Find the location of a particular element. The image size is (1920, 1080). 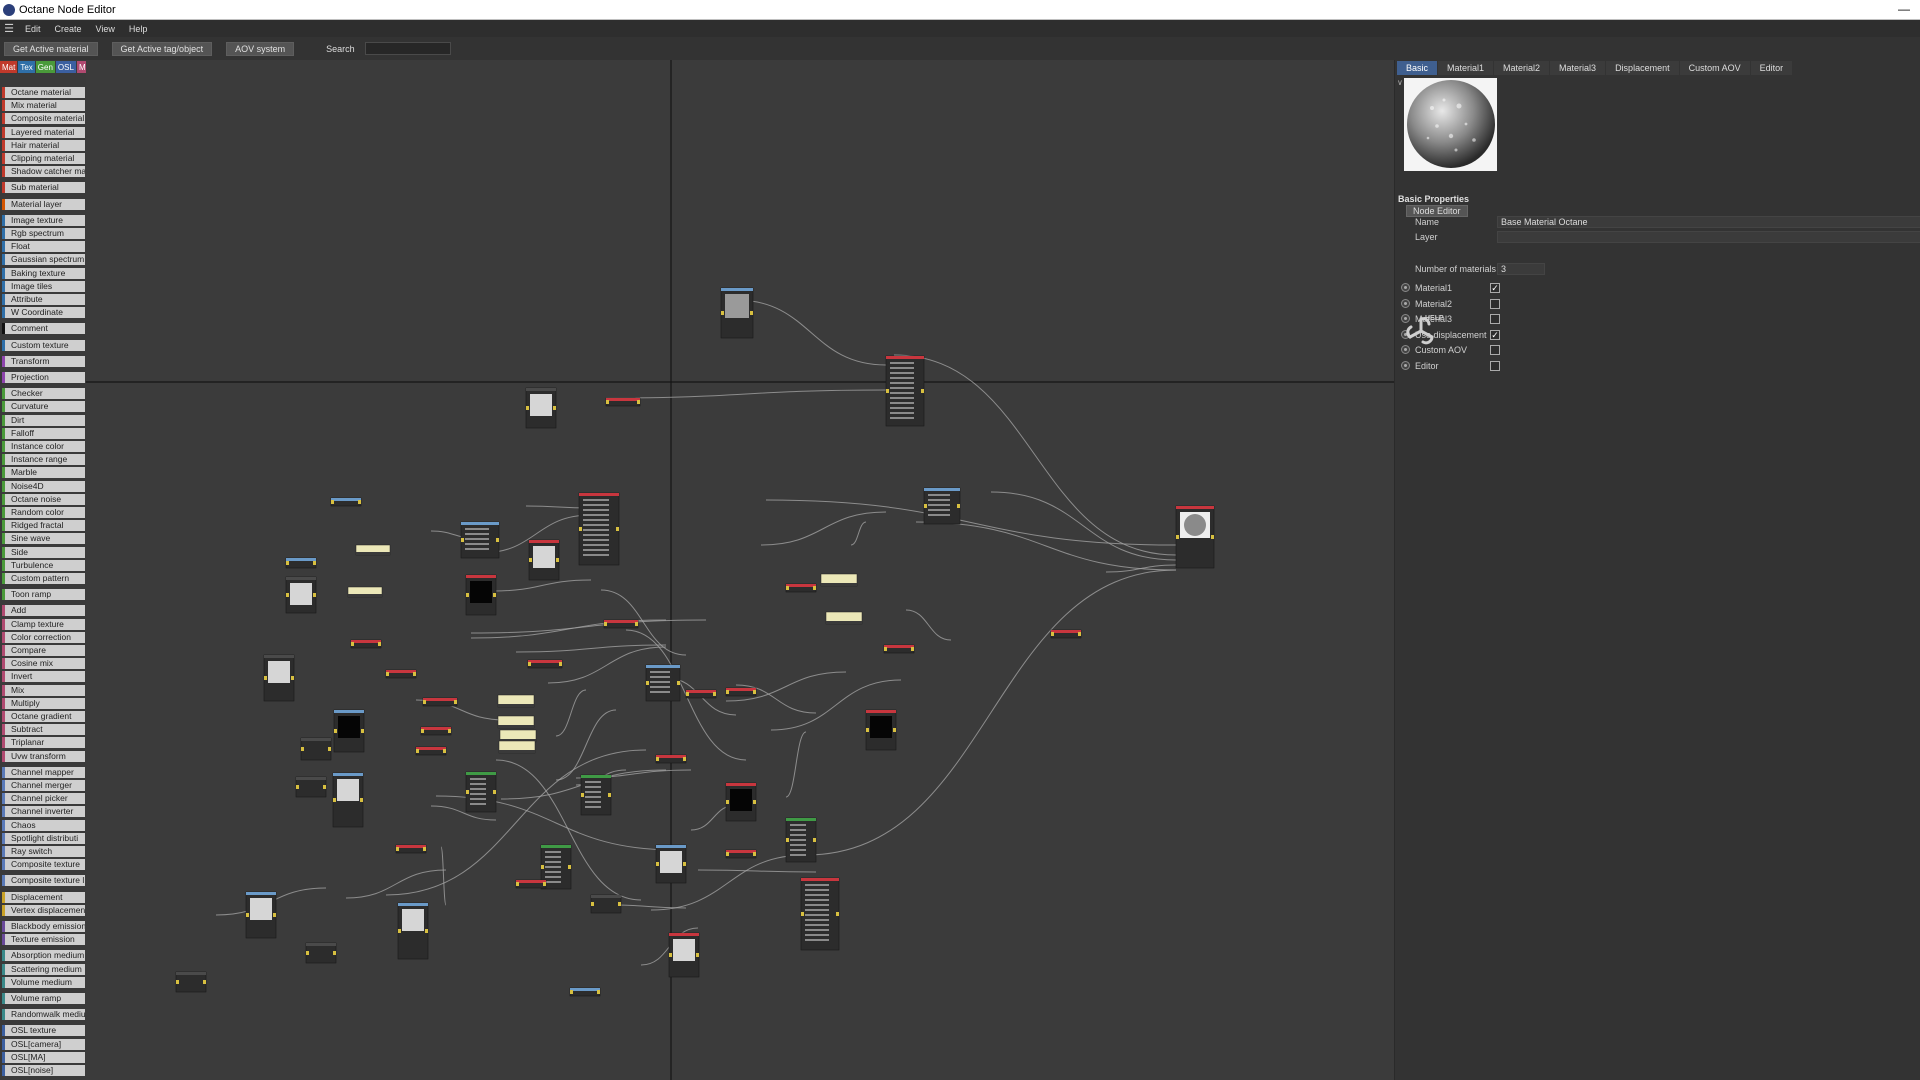

node-list-item: Transform is located at coordinates (43, 361).